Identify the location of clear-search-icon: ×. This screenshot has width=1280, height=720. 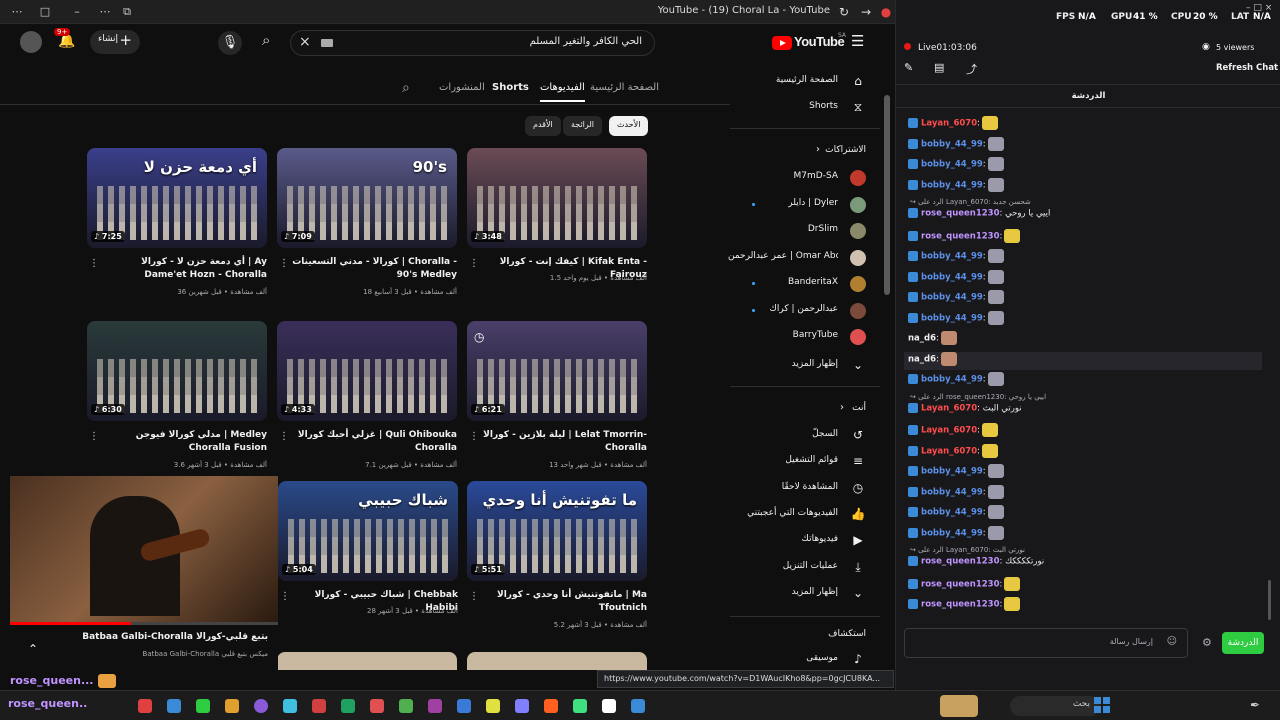
(305, 42).